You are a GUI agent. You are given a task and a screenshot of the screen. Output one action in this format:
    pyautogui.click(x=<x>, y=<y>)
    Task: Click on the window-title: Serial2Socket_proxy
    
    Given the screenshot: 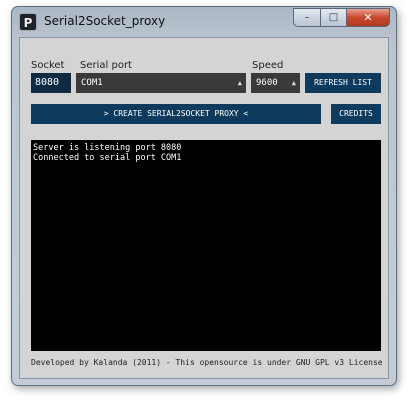 What is the action you would take?
    pyautogui.click(x=105, y=21)
    